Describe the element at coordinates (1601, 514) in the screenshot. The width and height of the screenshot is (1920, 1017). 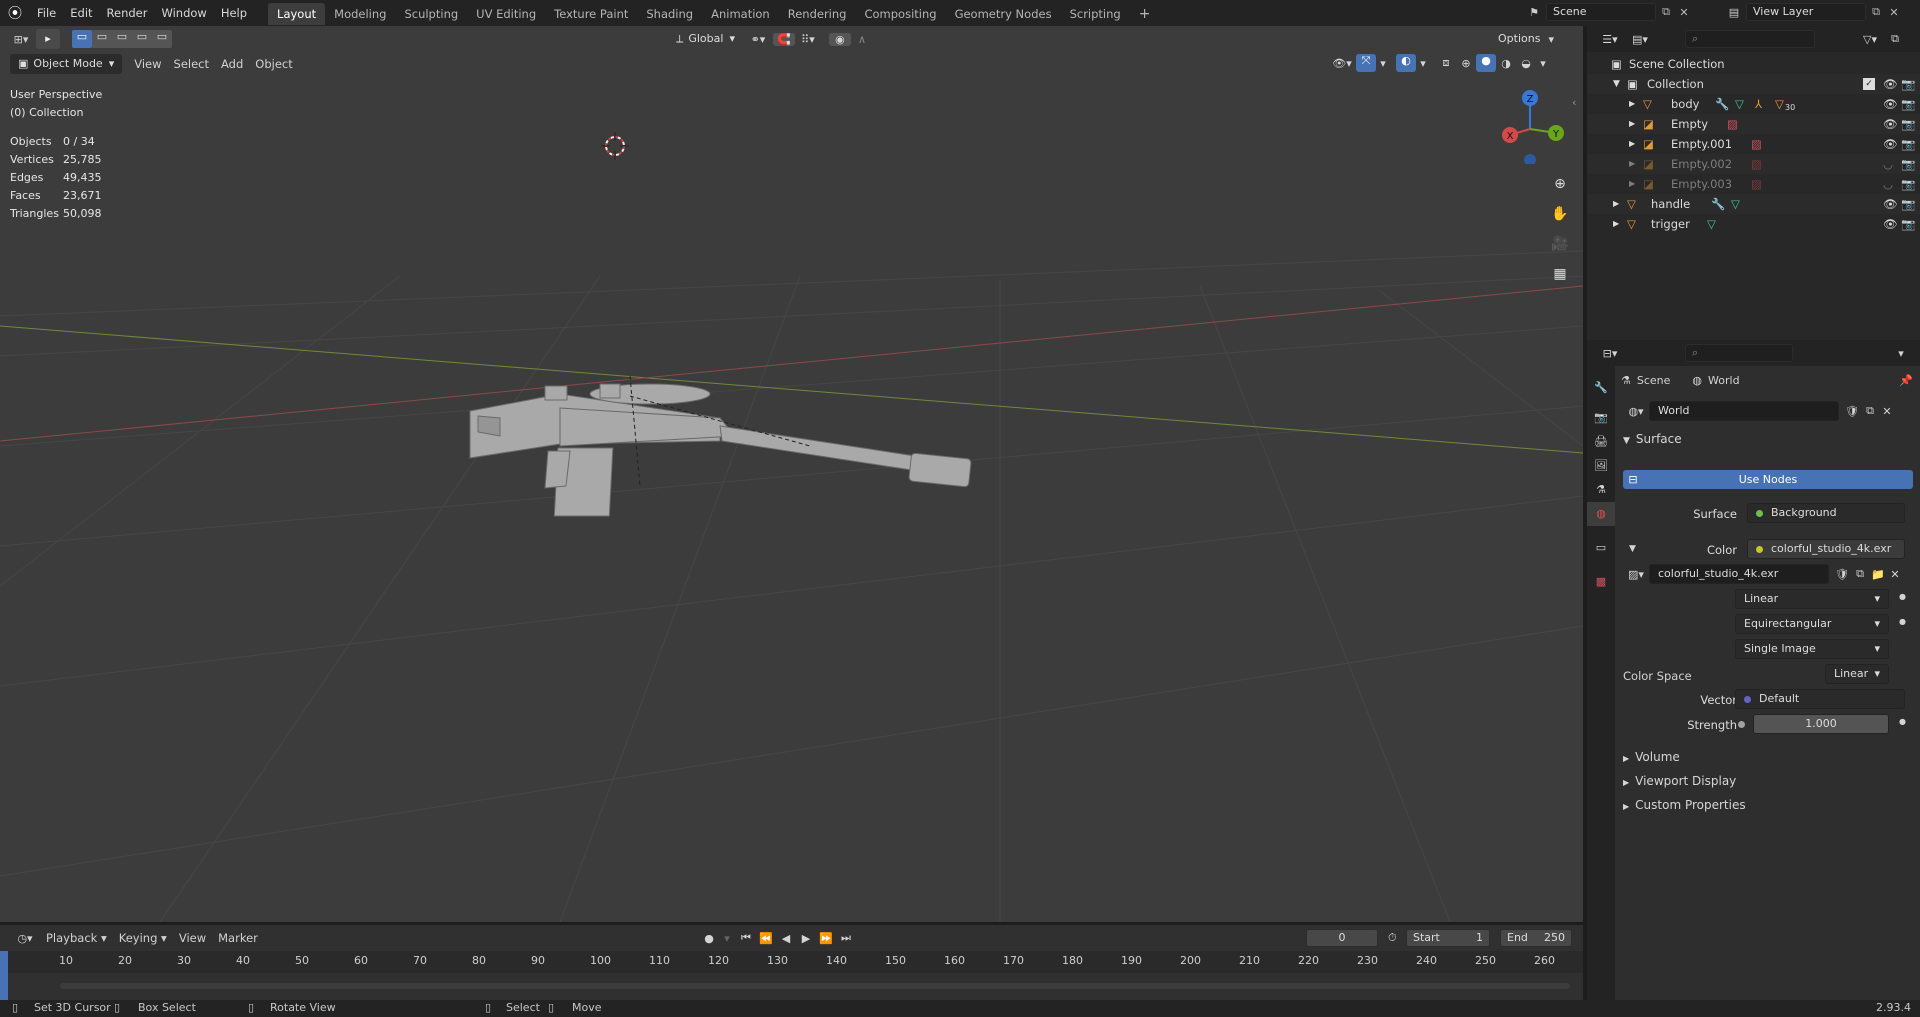
I see `world-tab-icon: ◍` at that location.